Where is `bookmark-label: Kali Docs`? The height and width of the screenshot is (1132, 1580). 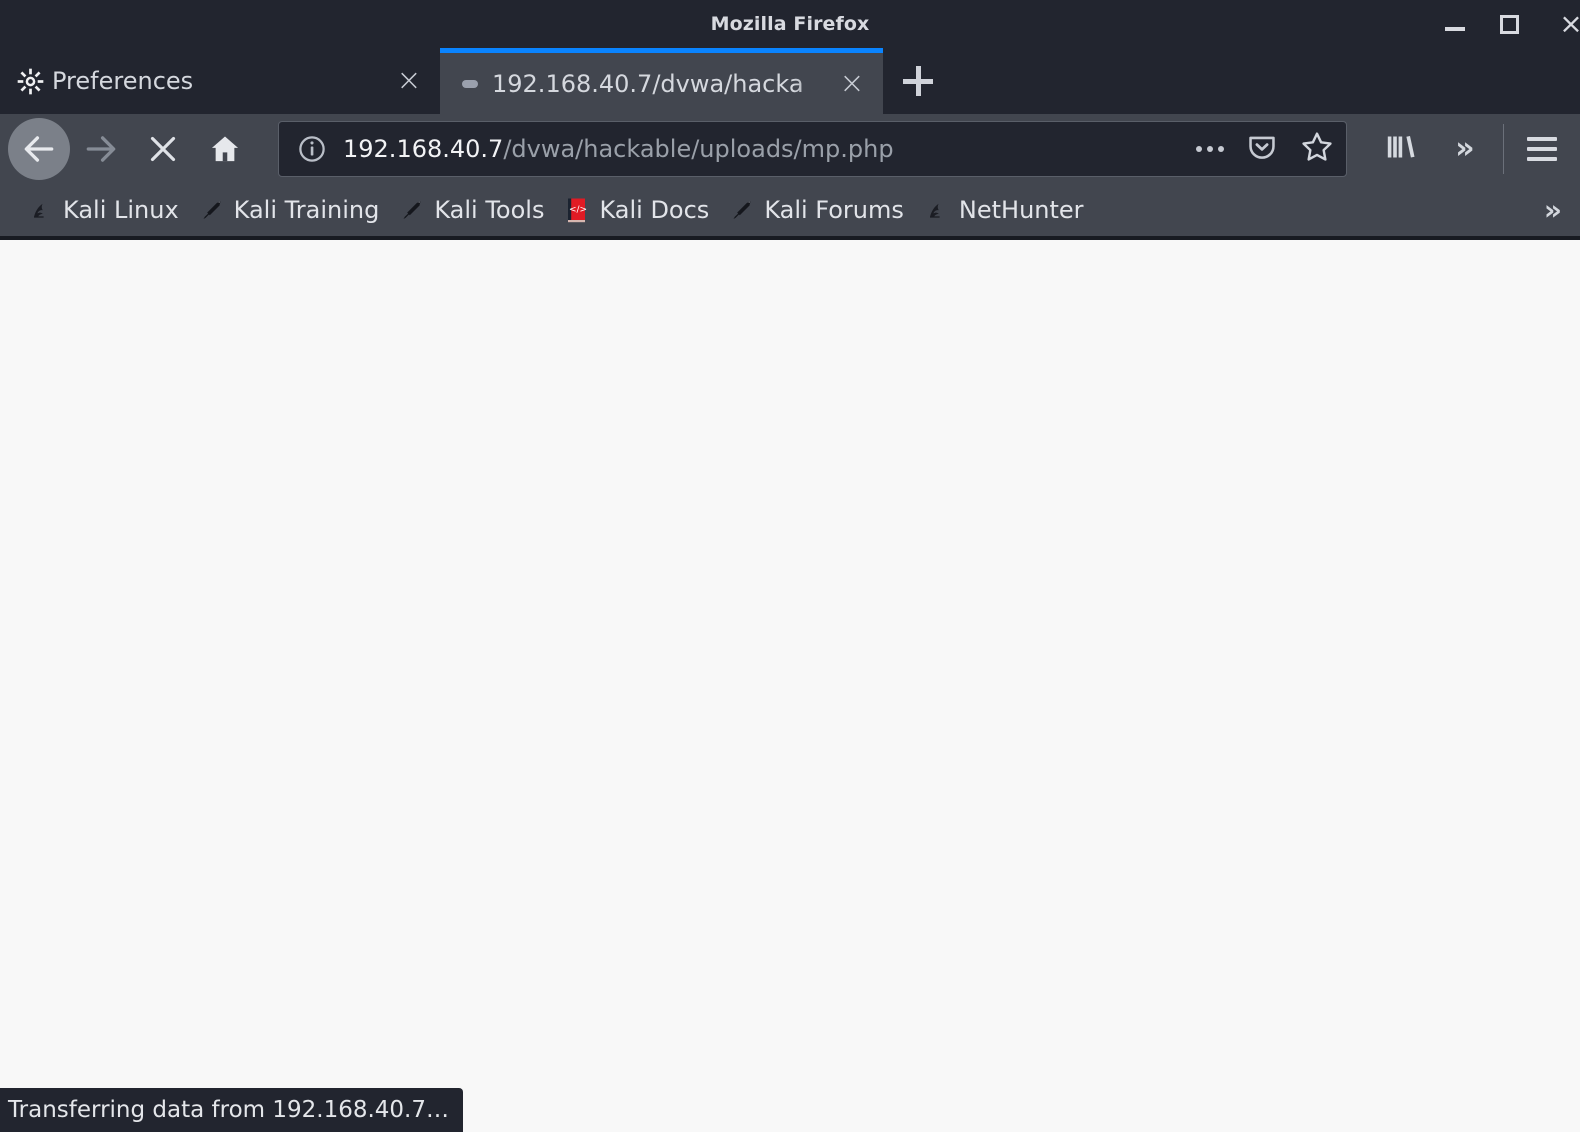 bookmark-label: Kali Docs is located at coordinates (654, 210).